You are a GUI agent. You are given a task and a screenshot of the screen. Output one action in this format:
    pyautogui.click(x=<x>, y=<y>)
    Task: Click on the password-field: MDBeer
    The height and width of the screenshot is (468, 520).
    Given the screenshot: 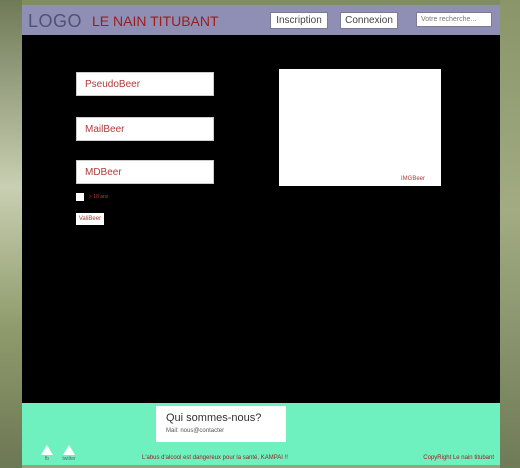 What is the action you would take?
    pyautogui.click(x=145, y=172)
    